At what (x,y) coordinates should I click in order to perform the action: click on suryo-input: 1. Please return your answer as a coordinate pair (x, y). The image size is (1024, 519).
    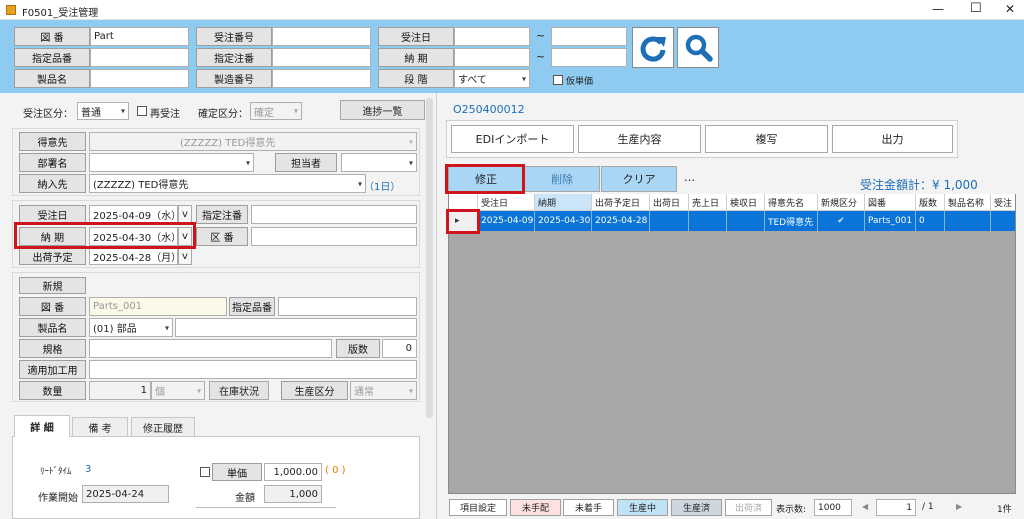
    Looking at the image, I should click on (120, 390).